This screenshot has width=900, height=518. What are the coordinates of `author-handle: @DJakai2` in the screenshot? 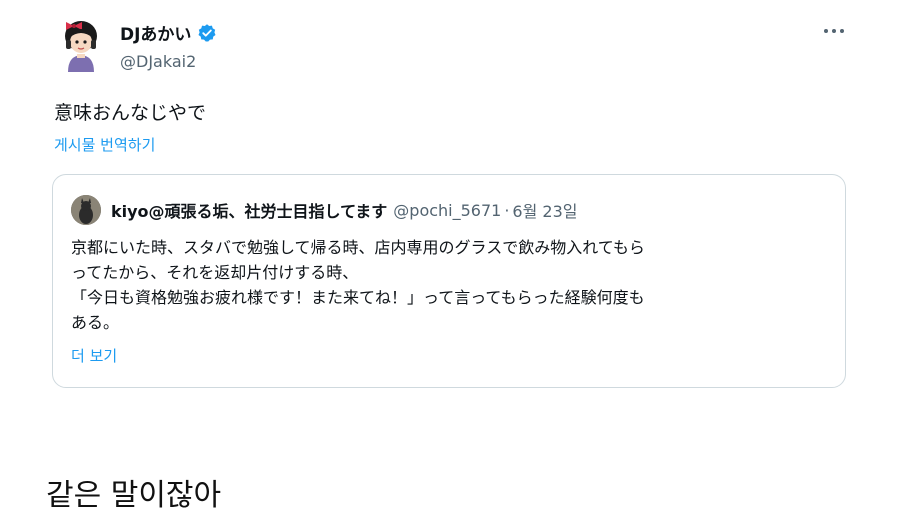 It's located at (158, 61).